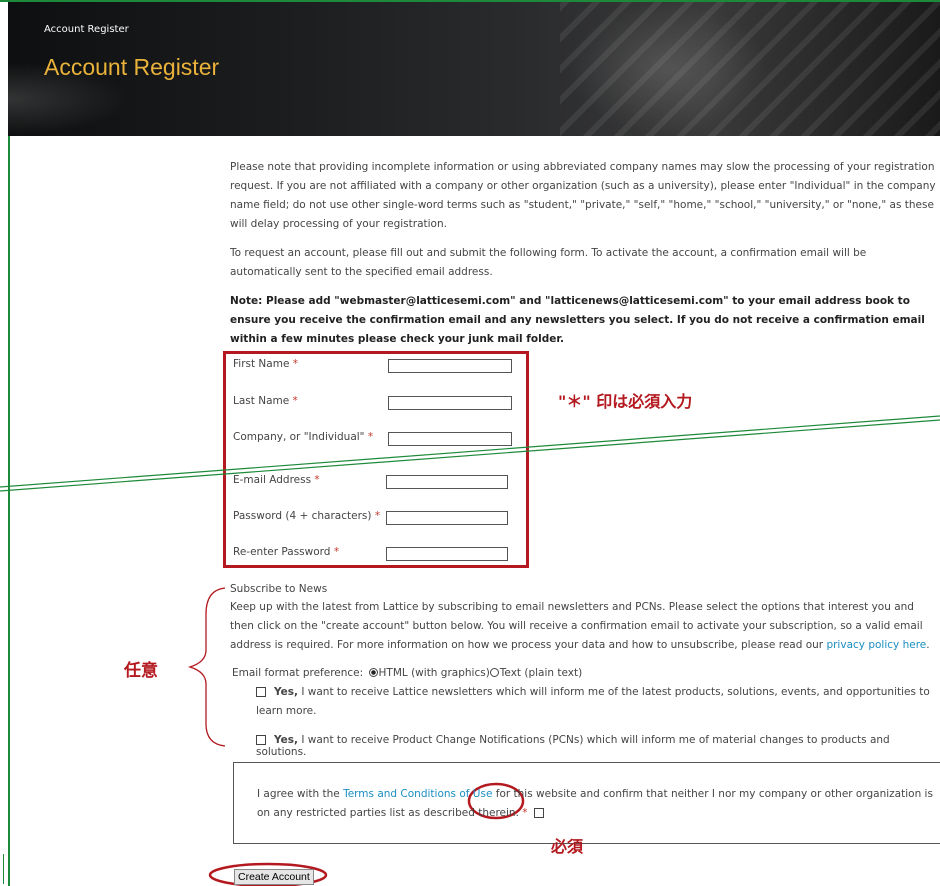 This screenshot has width=940, height=886. Describe the element at coordinates (141, 671) in the screenshot. I see `optional-annotation: 任意` at that location.